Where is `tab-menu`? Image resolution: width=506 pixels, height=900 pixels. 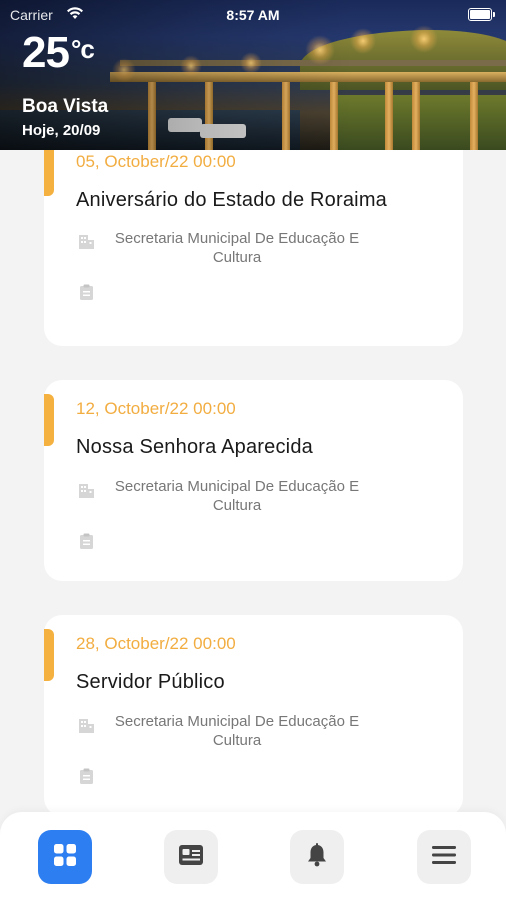
tab-menu is located at coordinates (444, 857).